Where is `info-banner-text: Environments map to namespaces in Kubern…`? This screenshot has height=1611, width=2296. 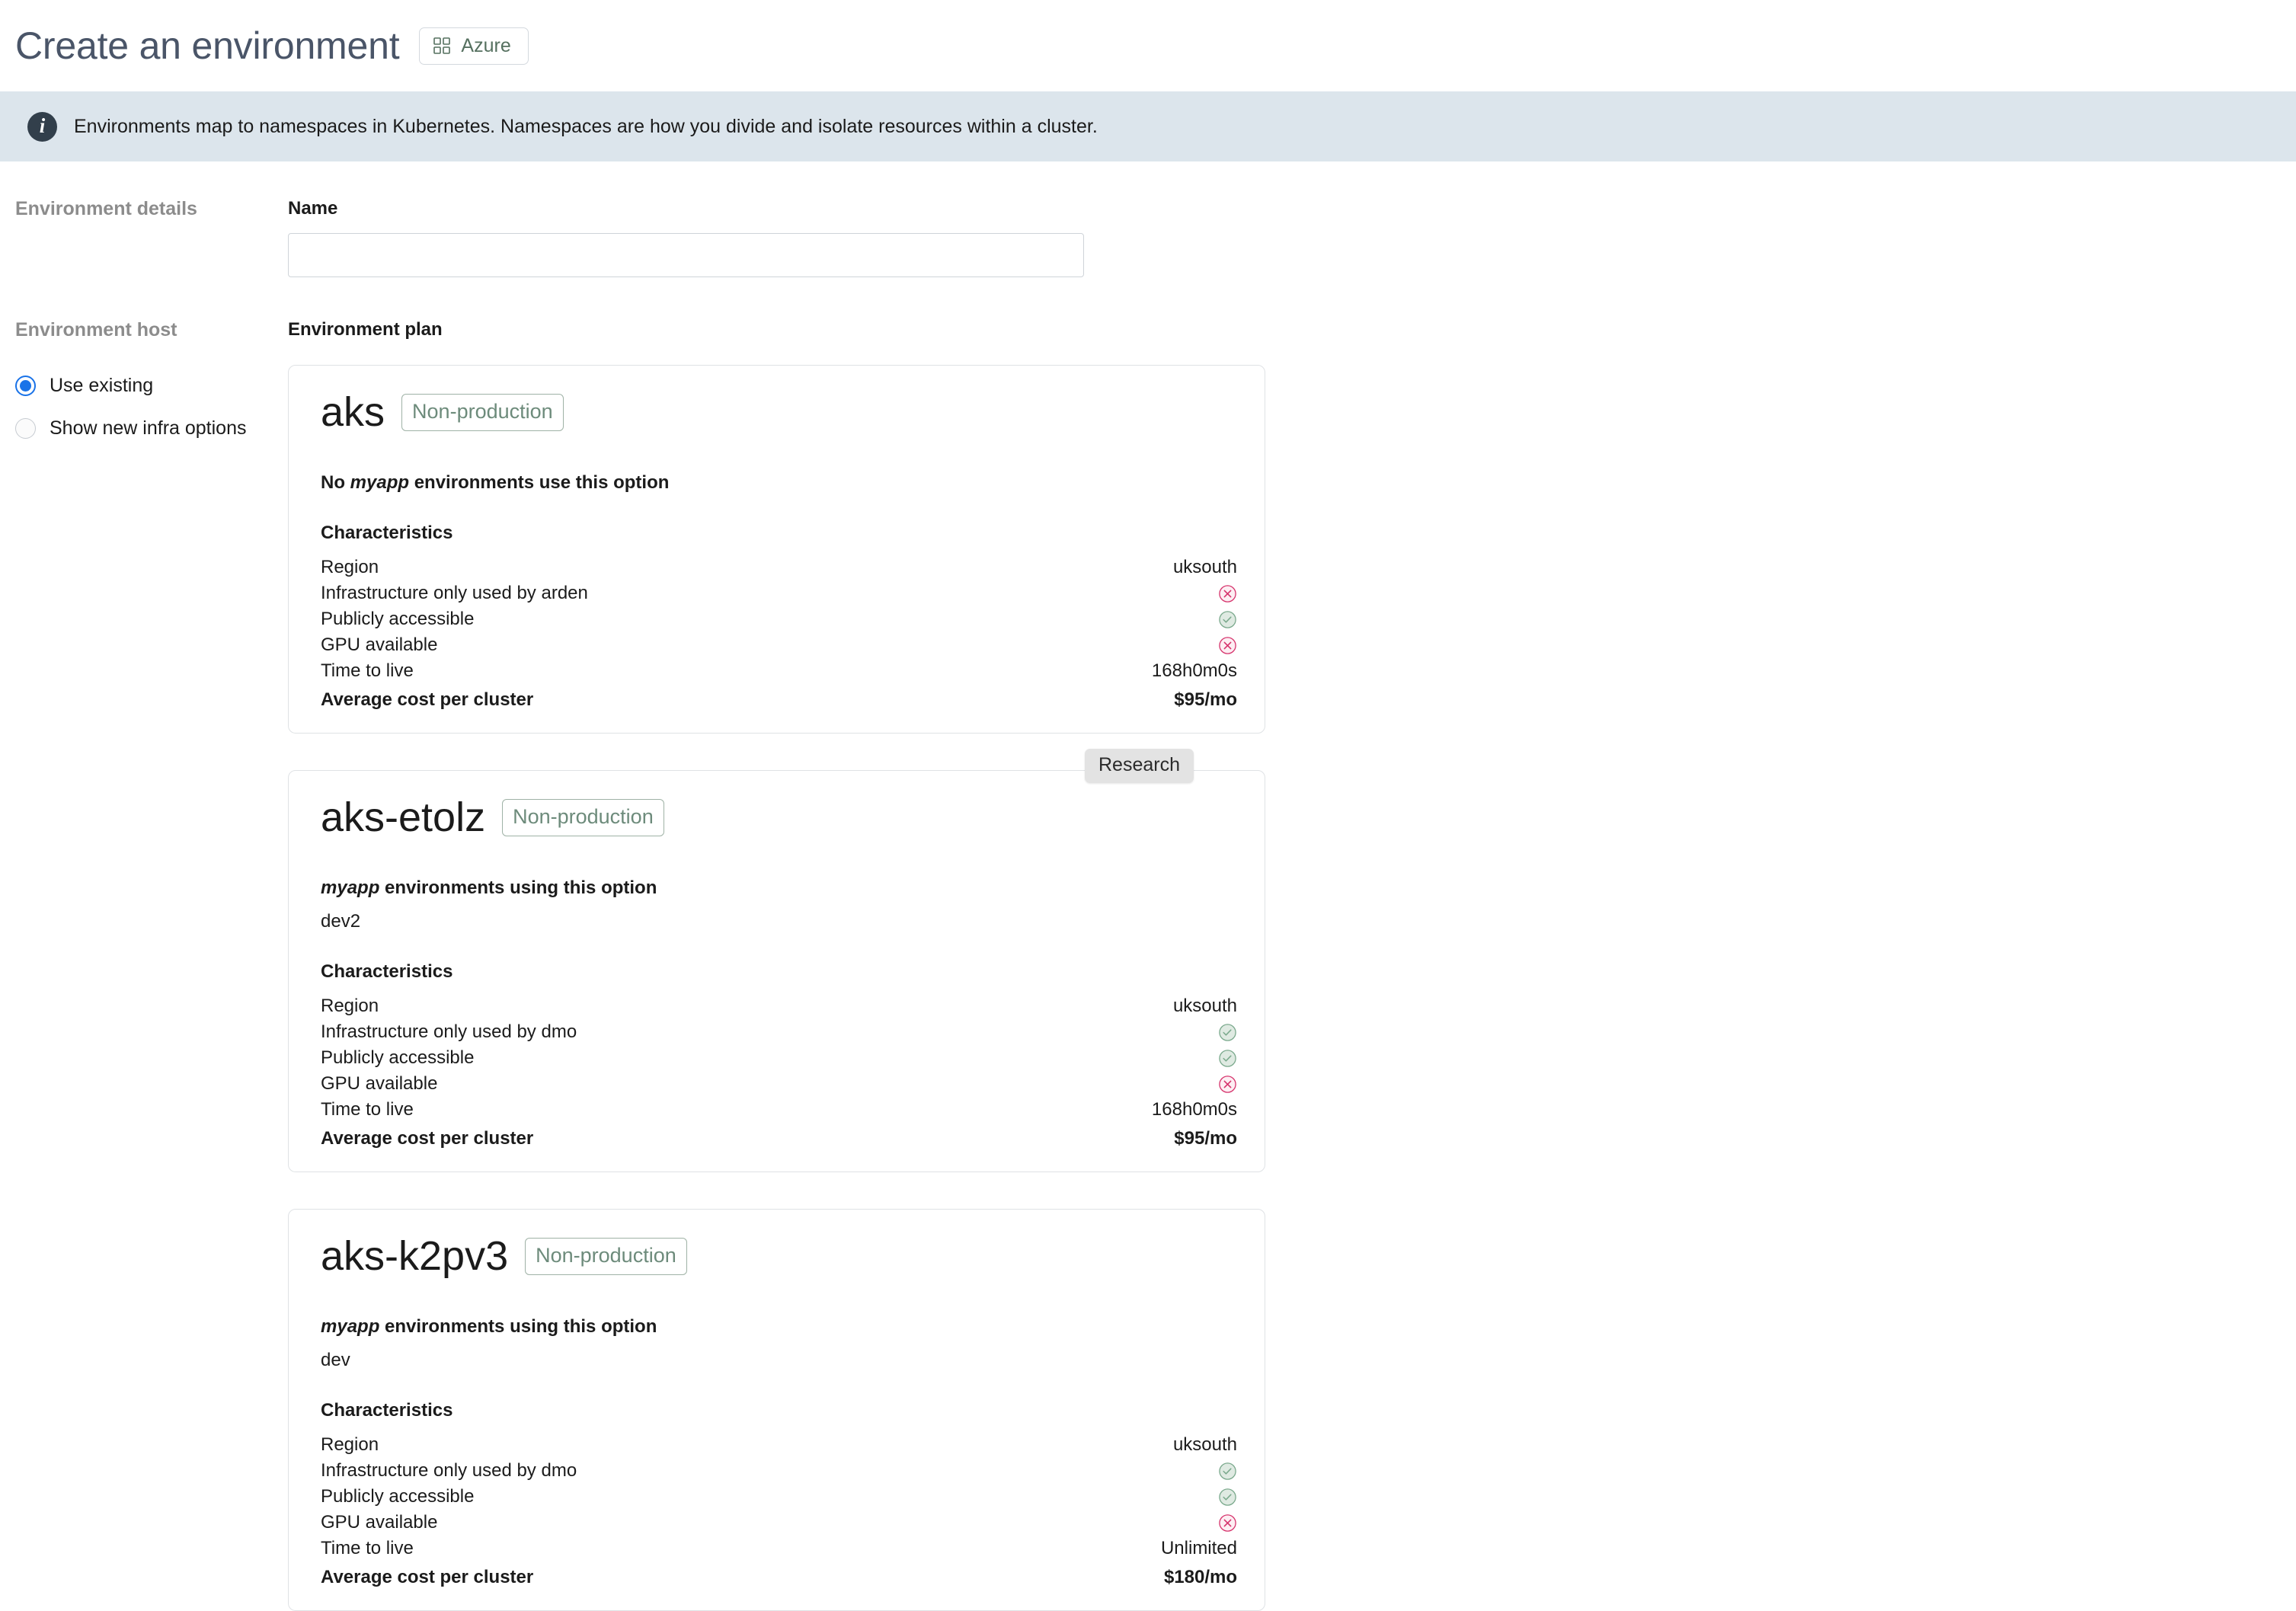
info-banner-text: Environments map to namespaces in Kubern… is located at coordinates (586, 126).